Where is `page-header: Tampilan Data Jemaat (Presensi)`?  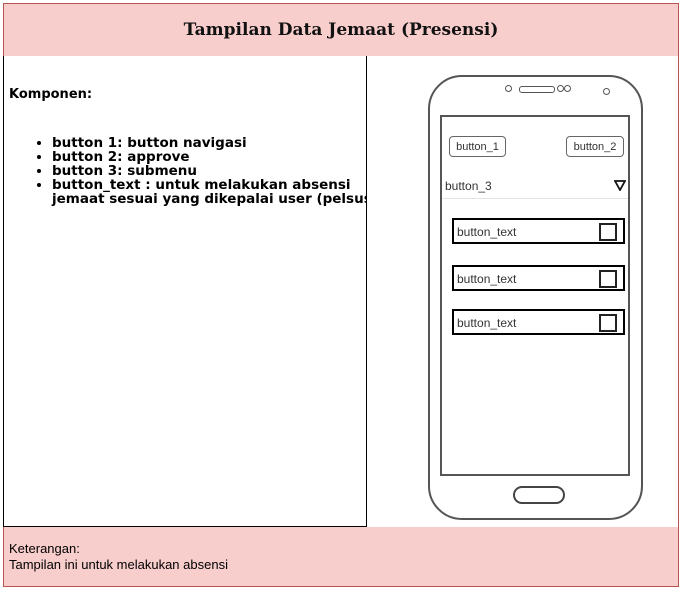 page-header: Tampilan Data Jemaat (Presensi) is located at coordinates (341, 30).